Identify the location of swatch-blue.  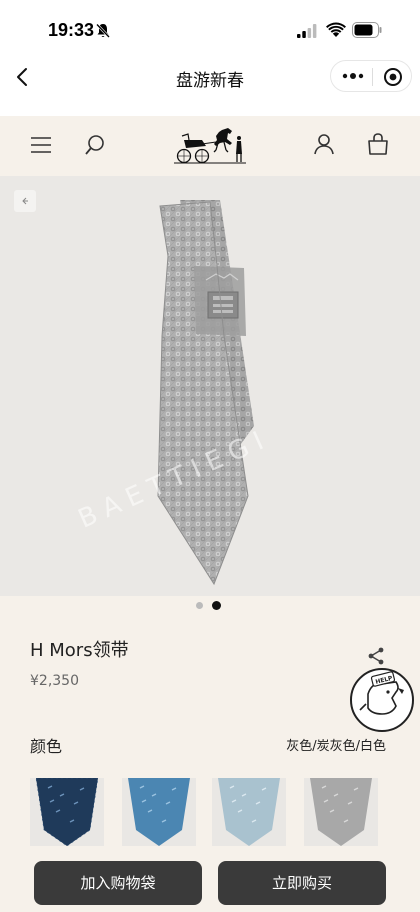
(159, 812).